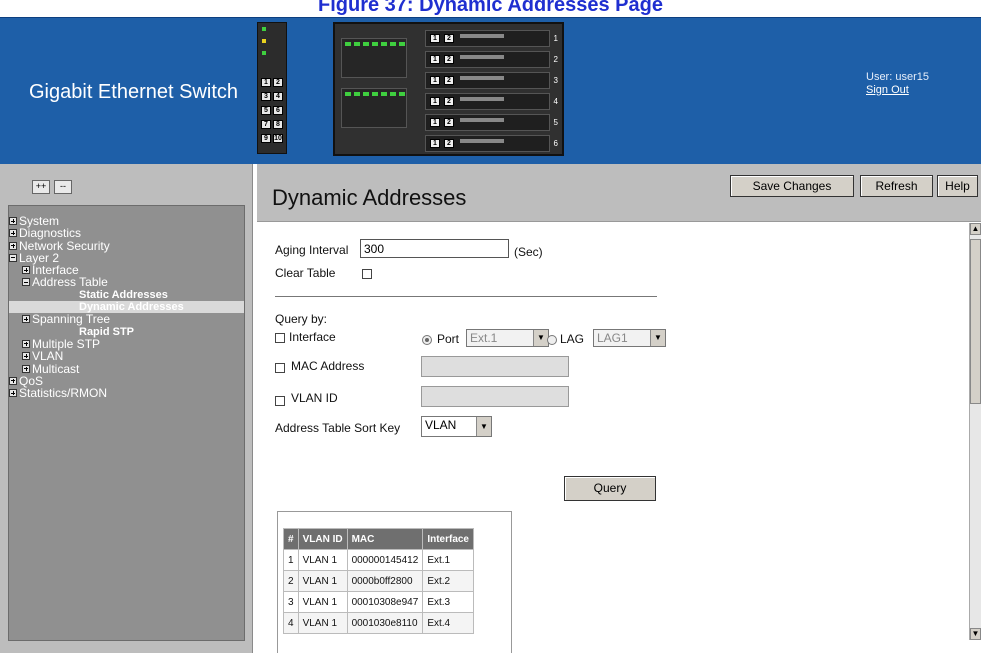 The width and height of the screenshot is (981, 653). Describe the element at coordinates (491, 59) in the screenshot. I see `blade-slot: 12 2` at that location.